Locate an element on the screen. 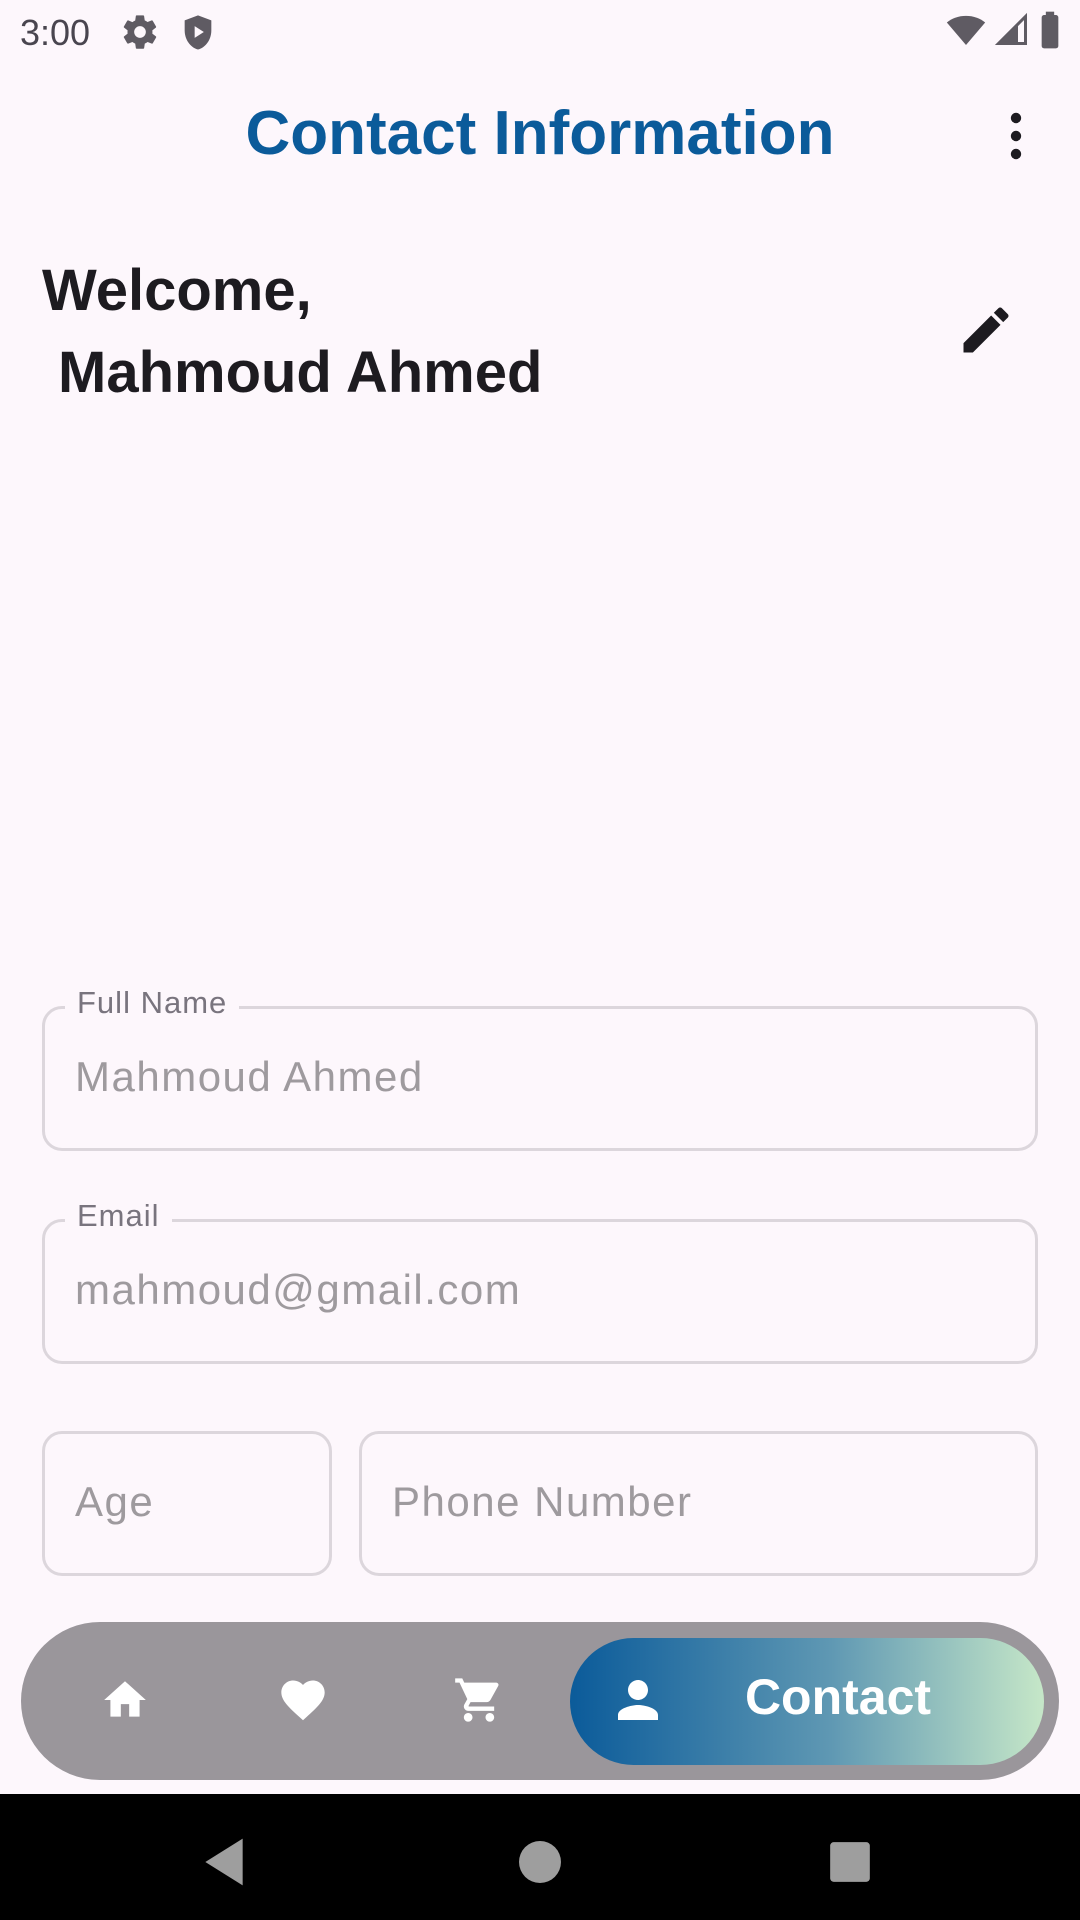 Image resolution: width=1080 pixels, height=1920 pixels. nav-favorites is located at coordinates (303, 1700).